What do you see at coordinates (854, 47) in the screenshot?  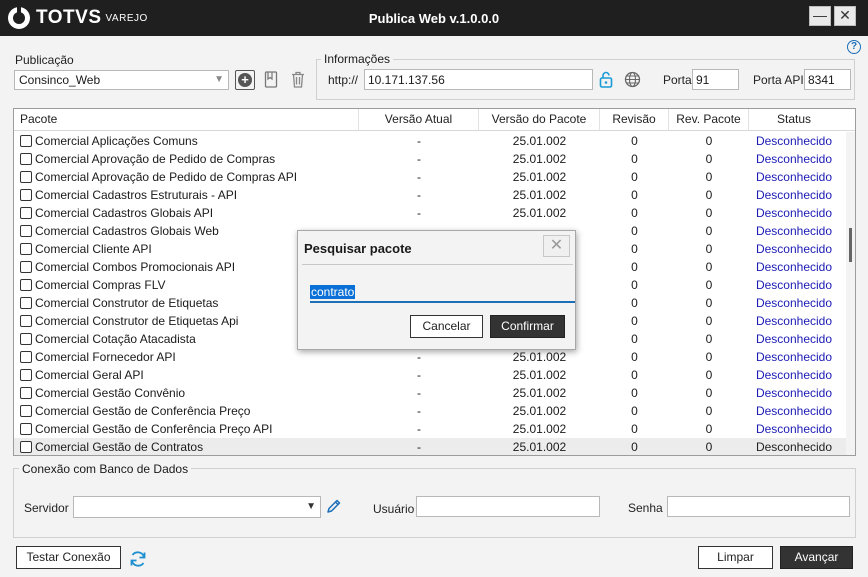 I see `help-icon: ?` at bounding box center [854, 47].